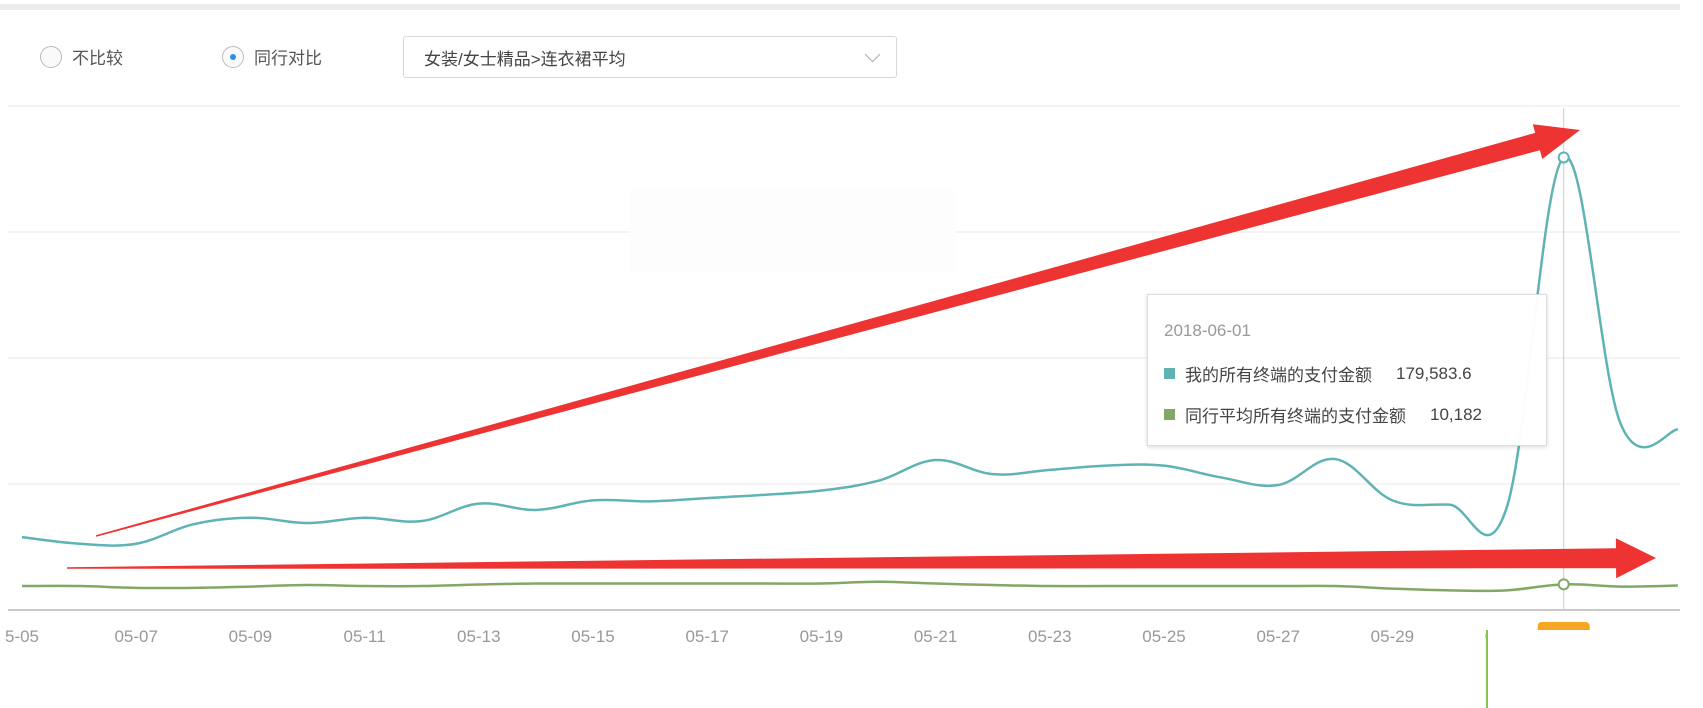  Describe the element at coordinates (793, 231) in the screenshot. I see `redacted-area` at that location.